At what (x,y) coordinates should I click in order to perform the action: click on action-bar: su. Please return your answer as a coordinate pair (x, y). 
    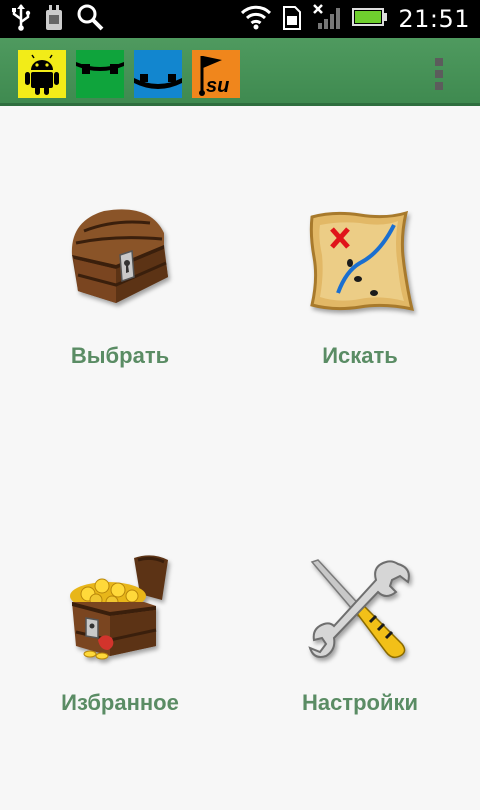
    Looking at the image, I should click on (240, 72).